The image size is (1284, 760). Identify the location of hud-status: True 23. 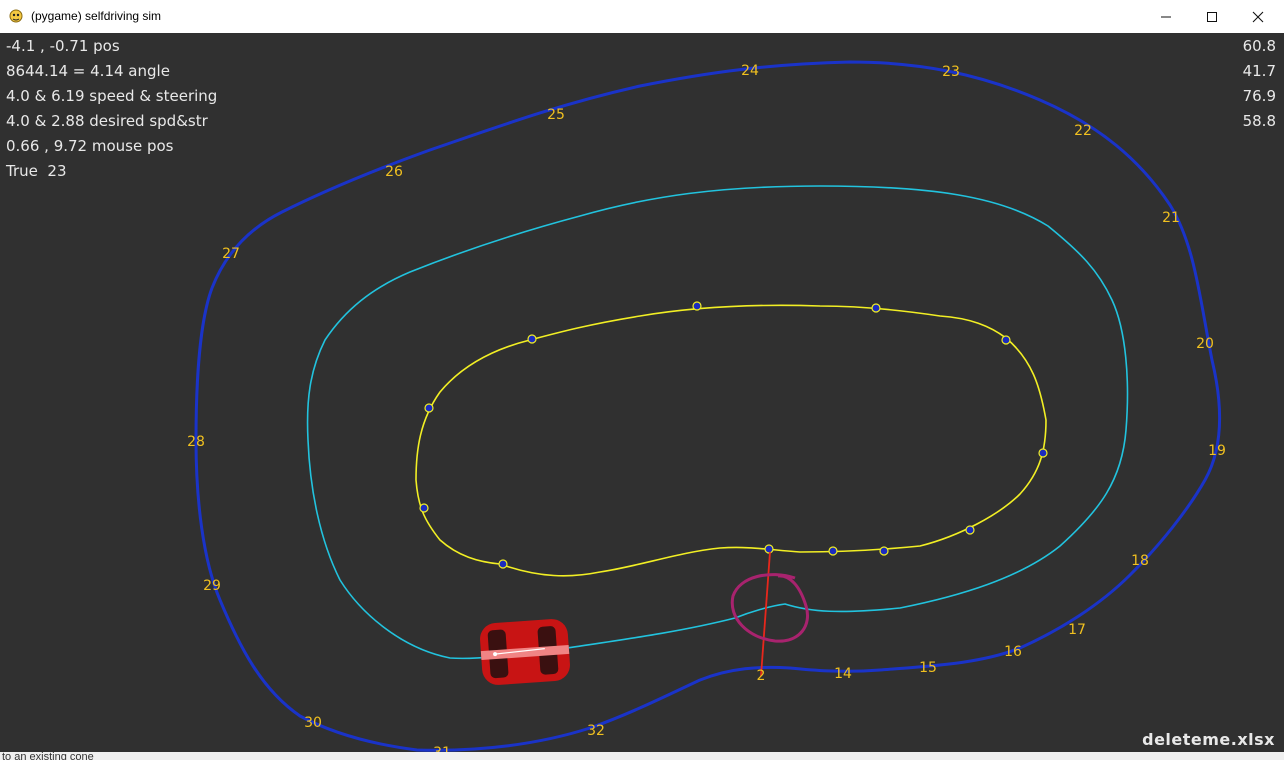
(36, 171).